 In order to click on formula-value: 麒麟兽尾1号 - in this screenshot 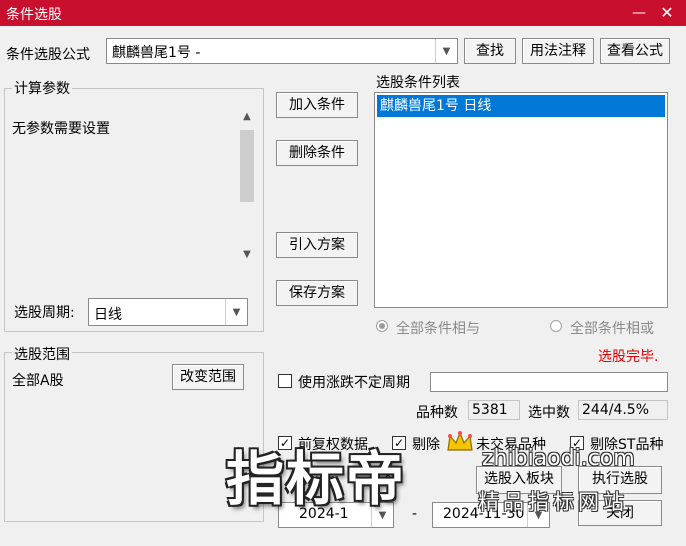, I will do `click(156, 53)`.